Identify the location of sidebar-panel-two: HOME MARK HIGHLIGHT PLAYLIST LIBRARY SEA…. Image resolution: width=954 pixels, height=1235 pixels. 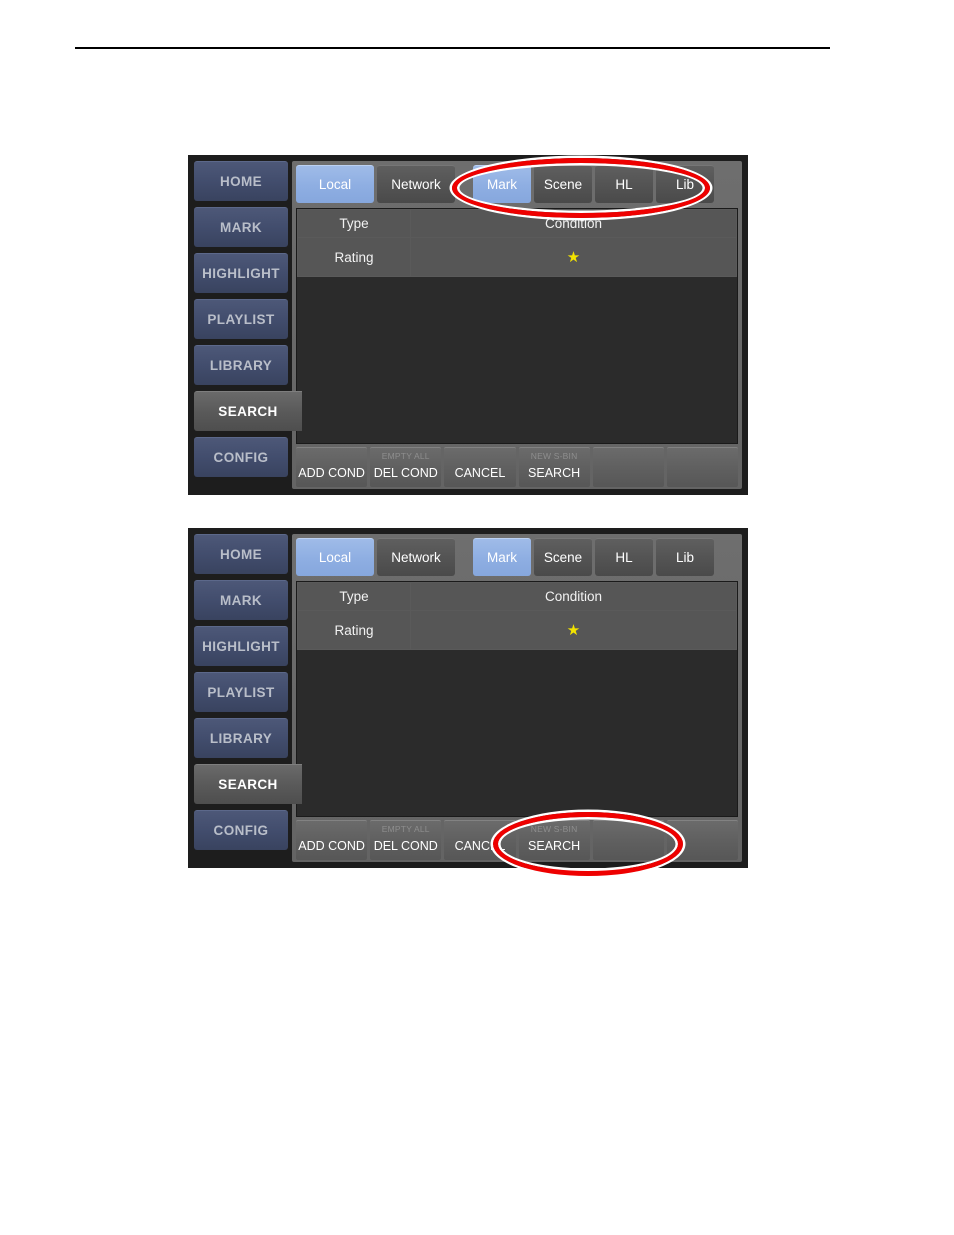
(248, 701).